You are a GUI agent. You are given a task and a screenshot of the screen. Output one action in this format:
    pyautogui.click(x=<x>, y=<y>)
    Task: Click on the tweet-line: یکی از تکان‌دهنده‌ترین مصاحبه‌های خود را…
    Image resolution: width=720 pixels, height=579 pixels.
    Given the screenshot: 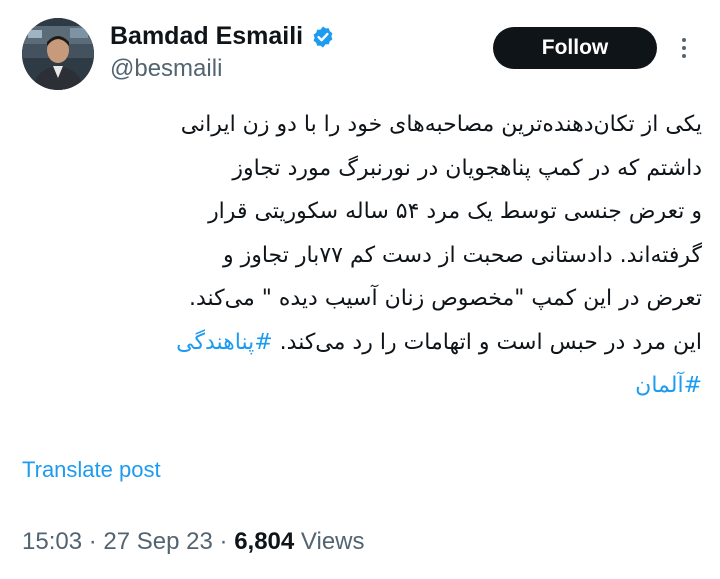 What is the action you would take?
    pyautogui.click(x=441, y=124)
    